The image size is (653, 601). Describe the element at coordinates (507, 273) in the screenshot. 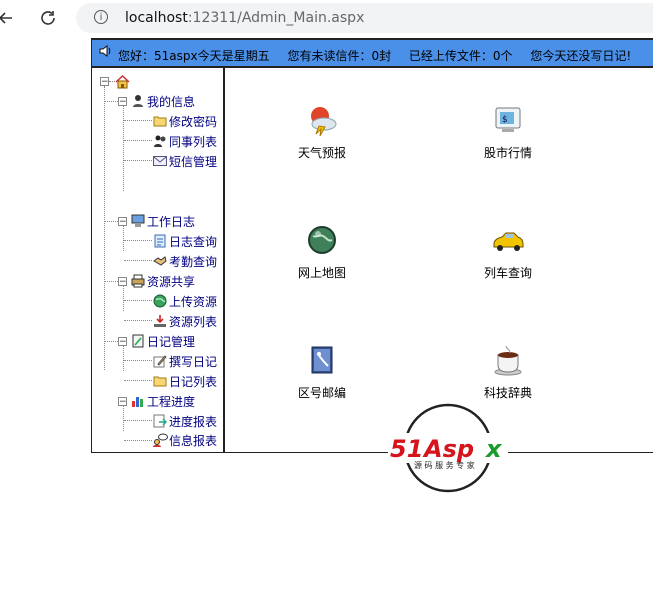

I see `app-label: 列车查询` at that location.